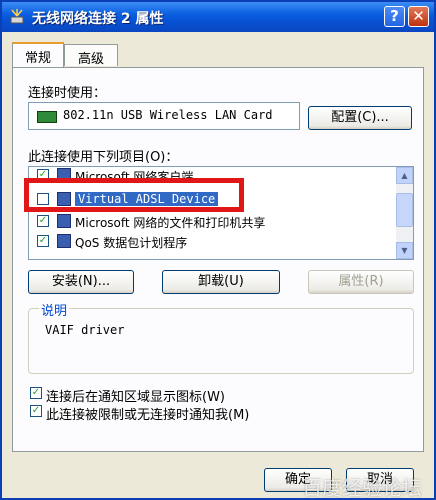 Image resolution: width=436 pixels, height=500 pixels. I want to click on list-scrollbar: ▲ ▼, so click(404, 213).